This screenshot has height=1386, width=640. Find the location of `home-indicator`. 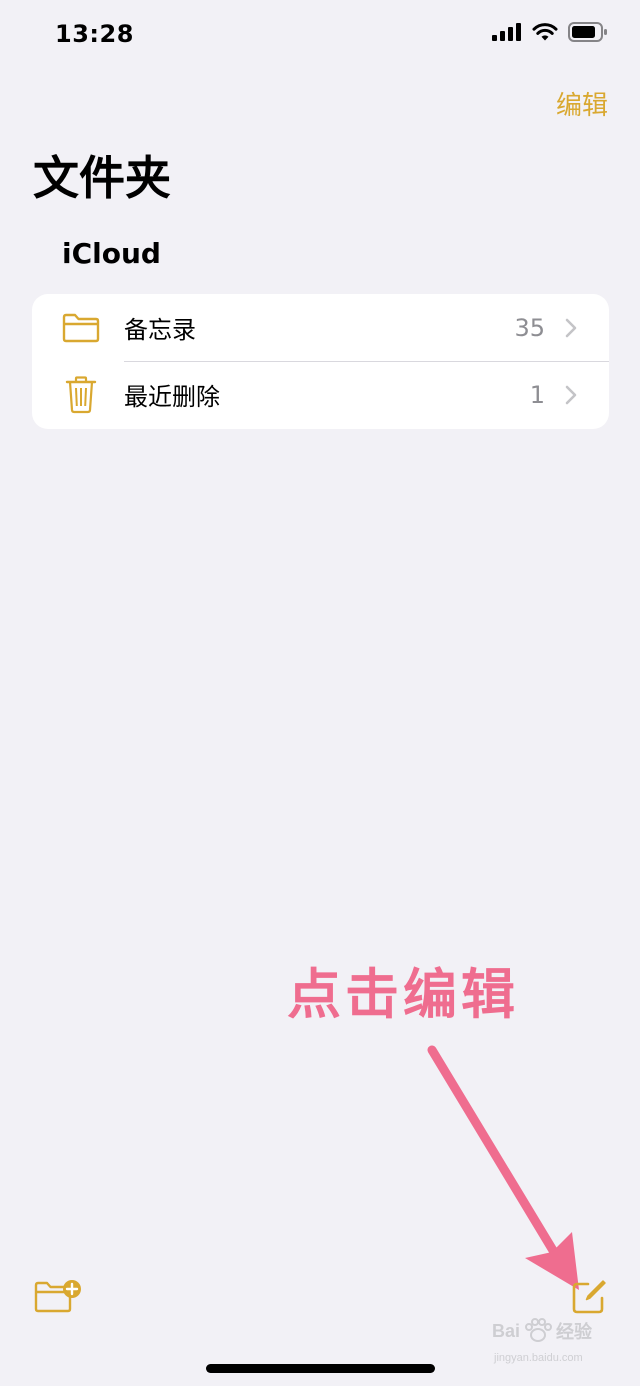

home-indicator is located at coordinates (320, 1368).